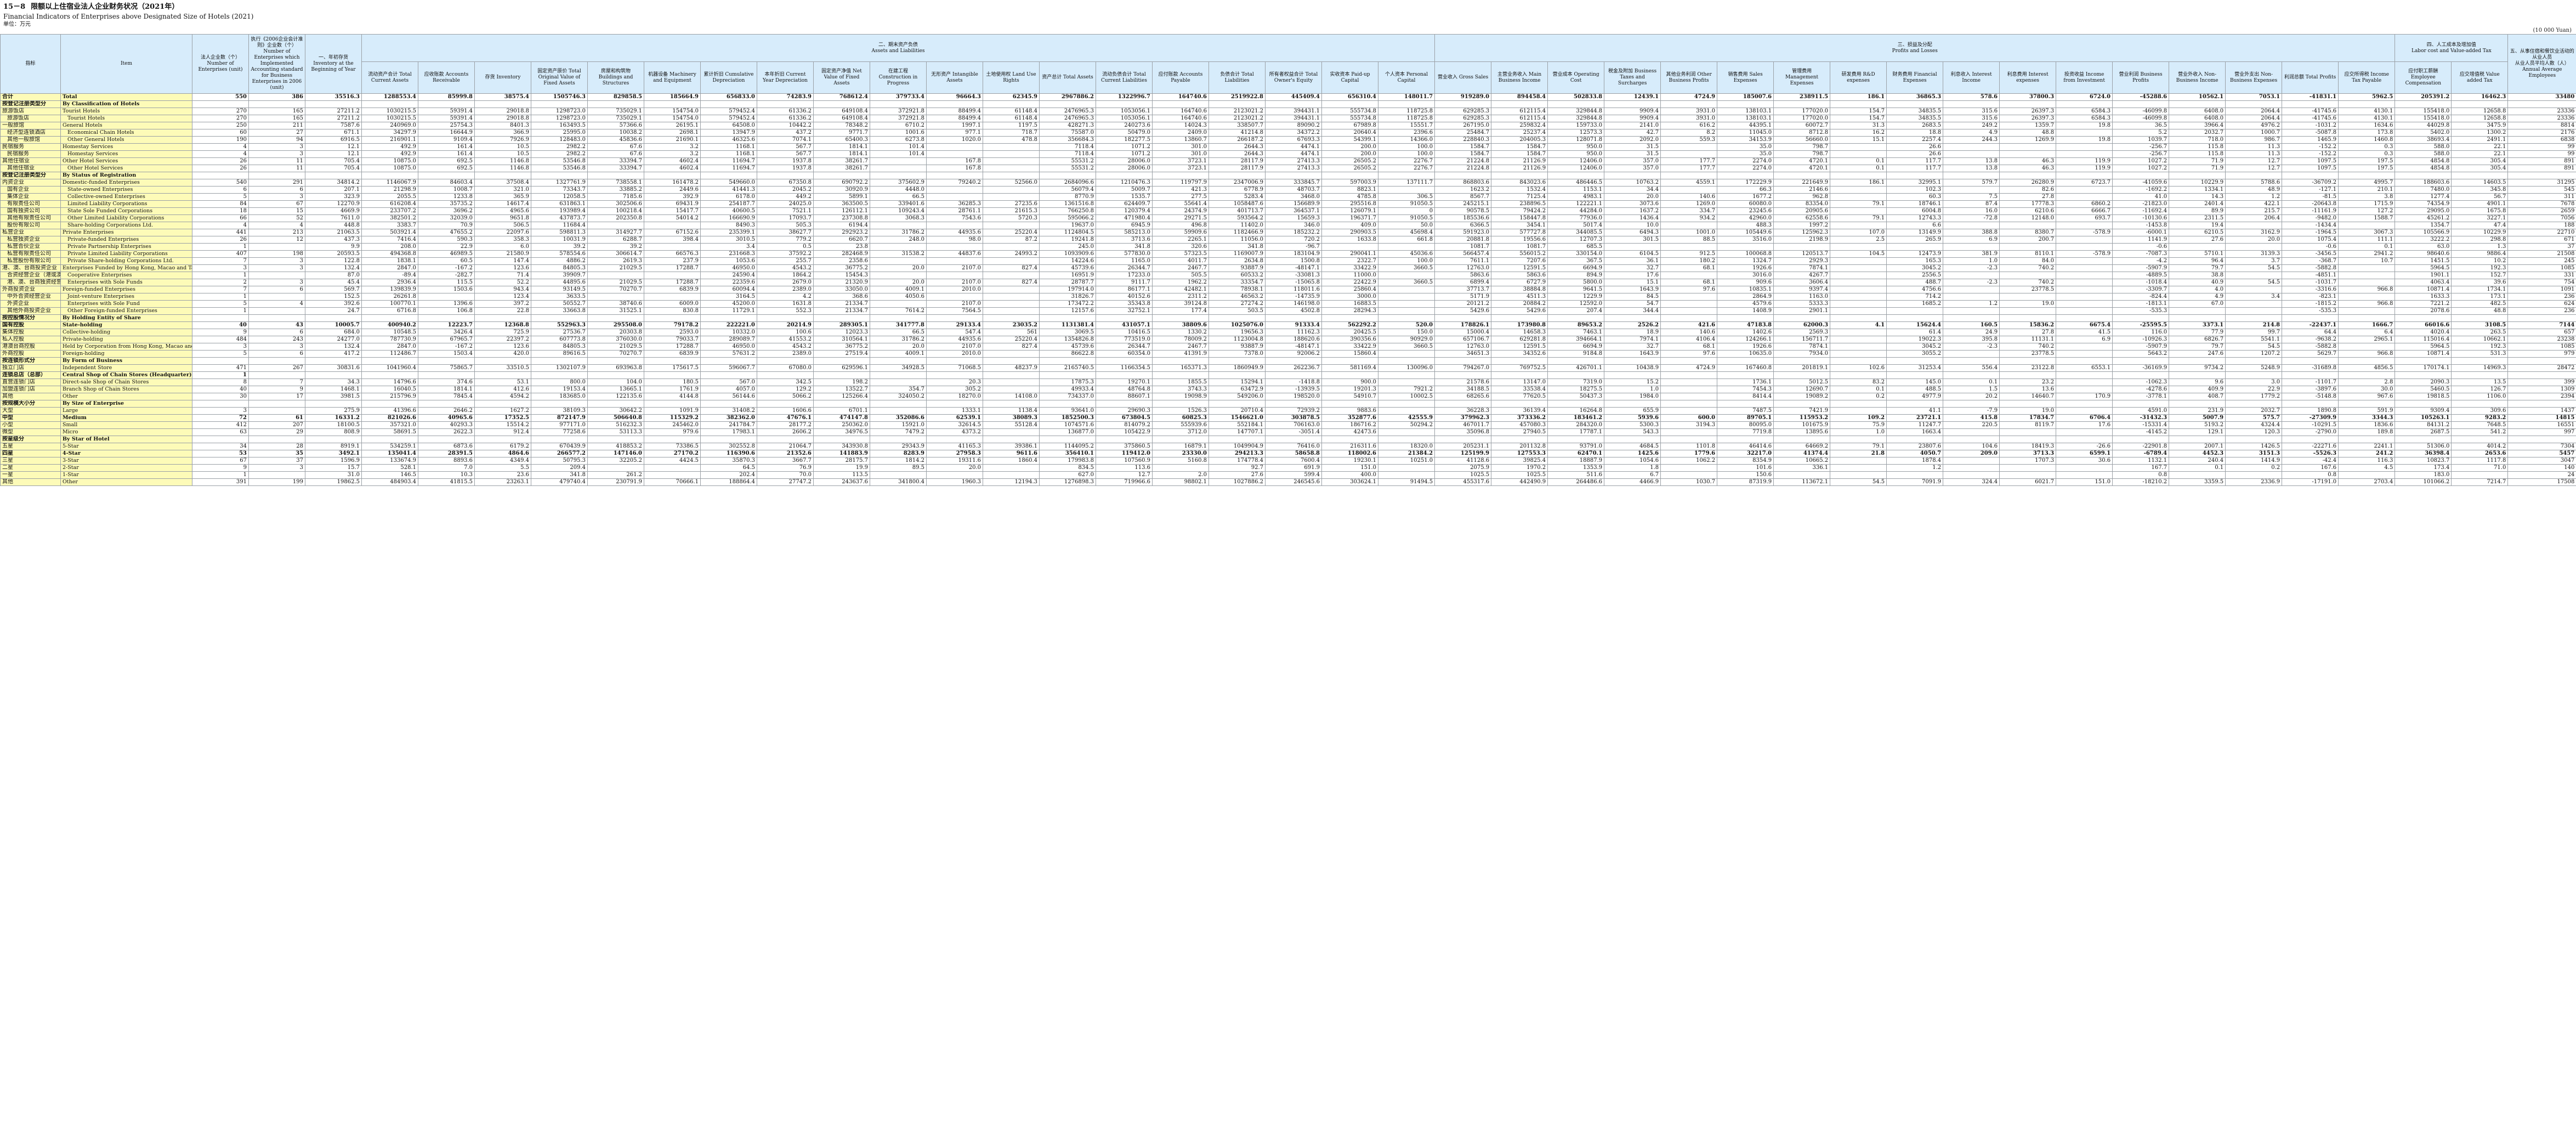 The width and height of the screenshot is (2576, 1130). I want to click on table-cell: -3897.6, so click(2310, 389).